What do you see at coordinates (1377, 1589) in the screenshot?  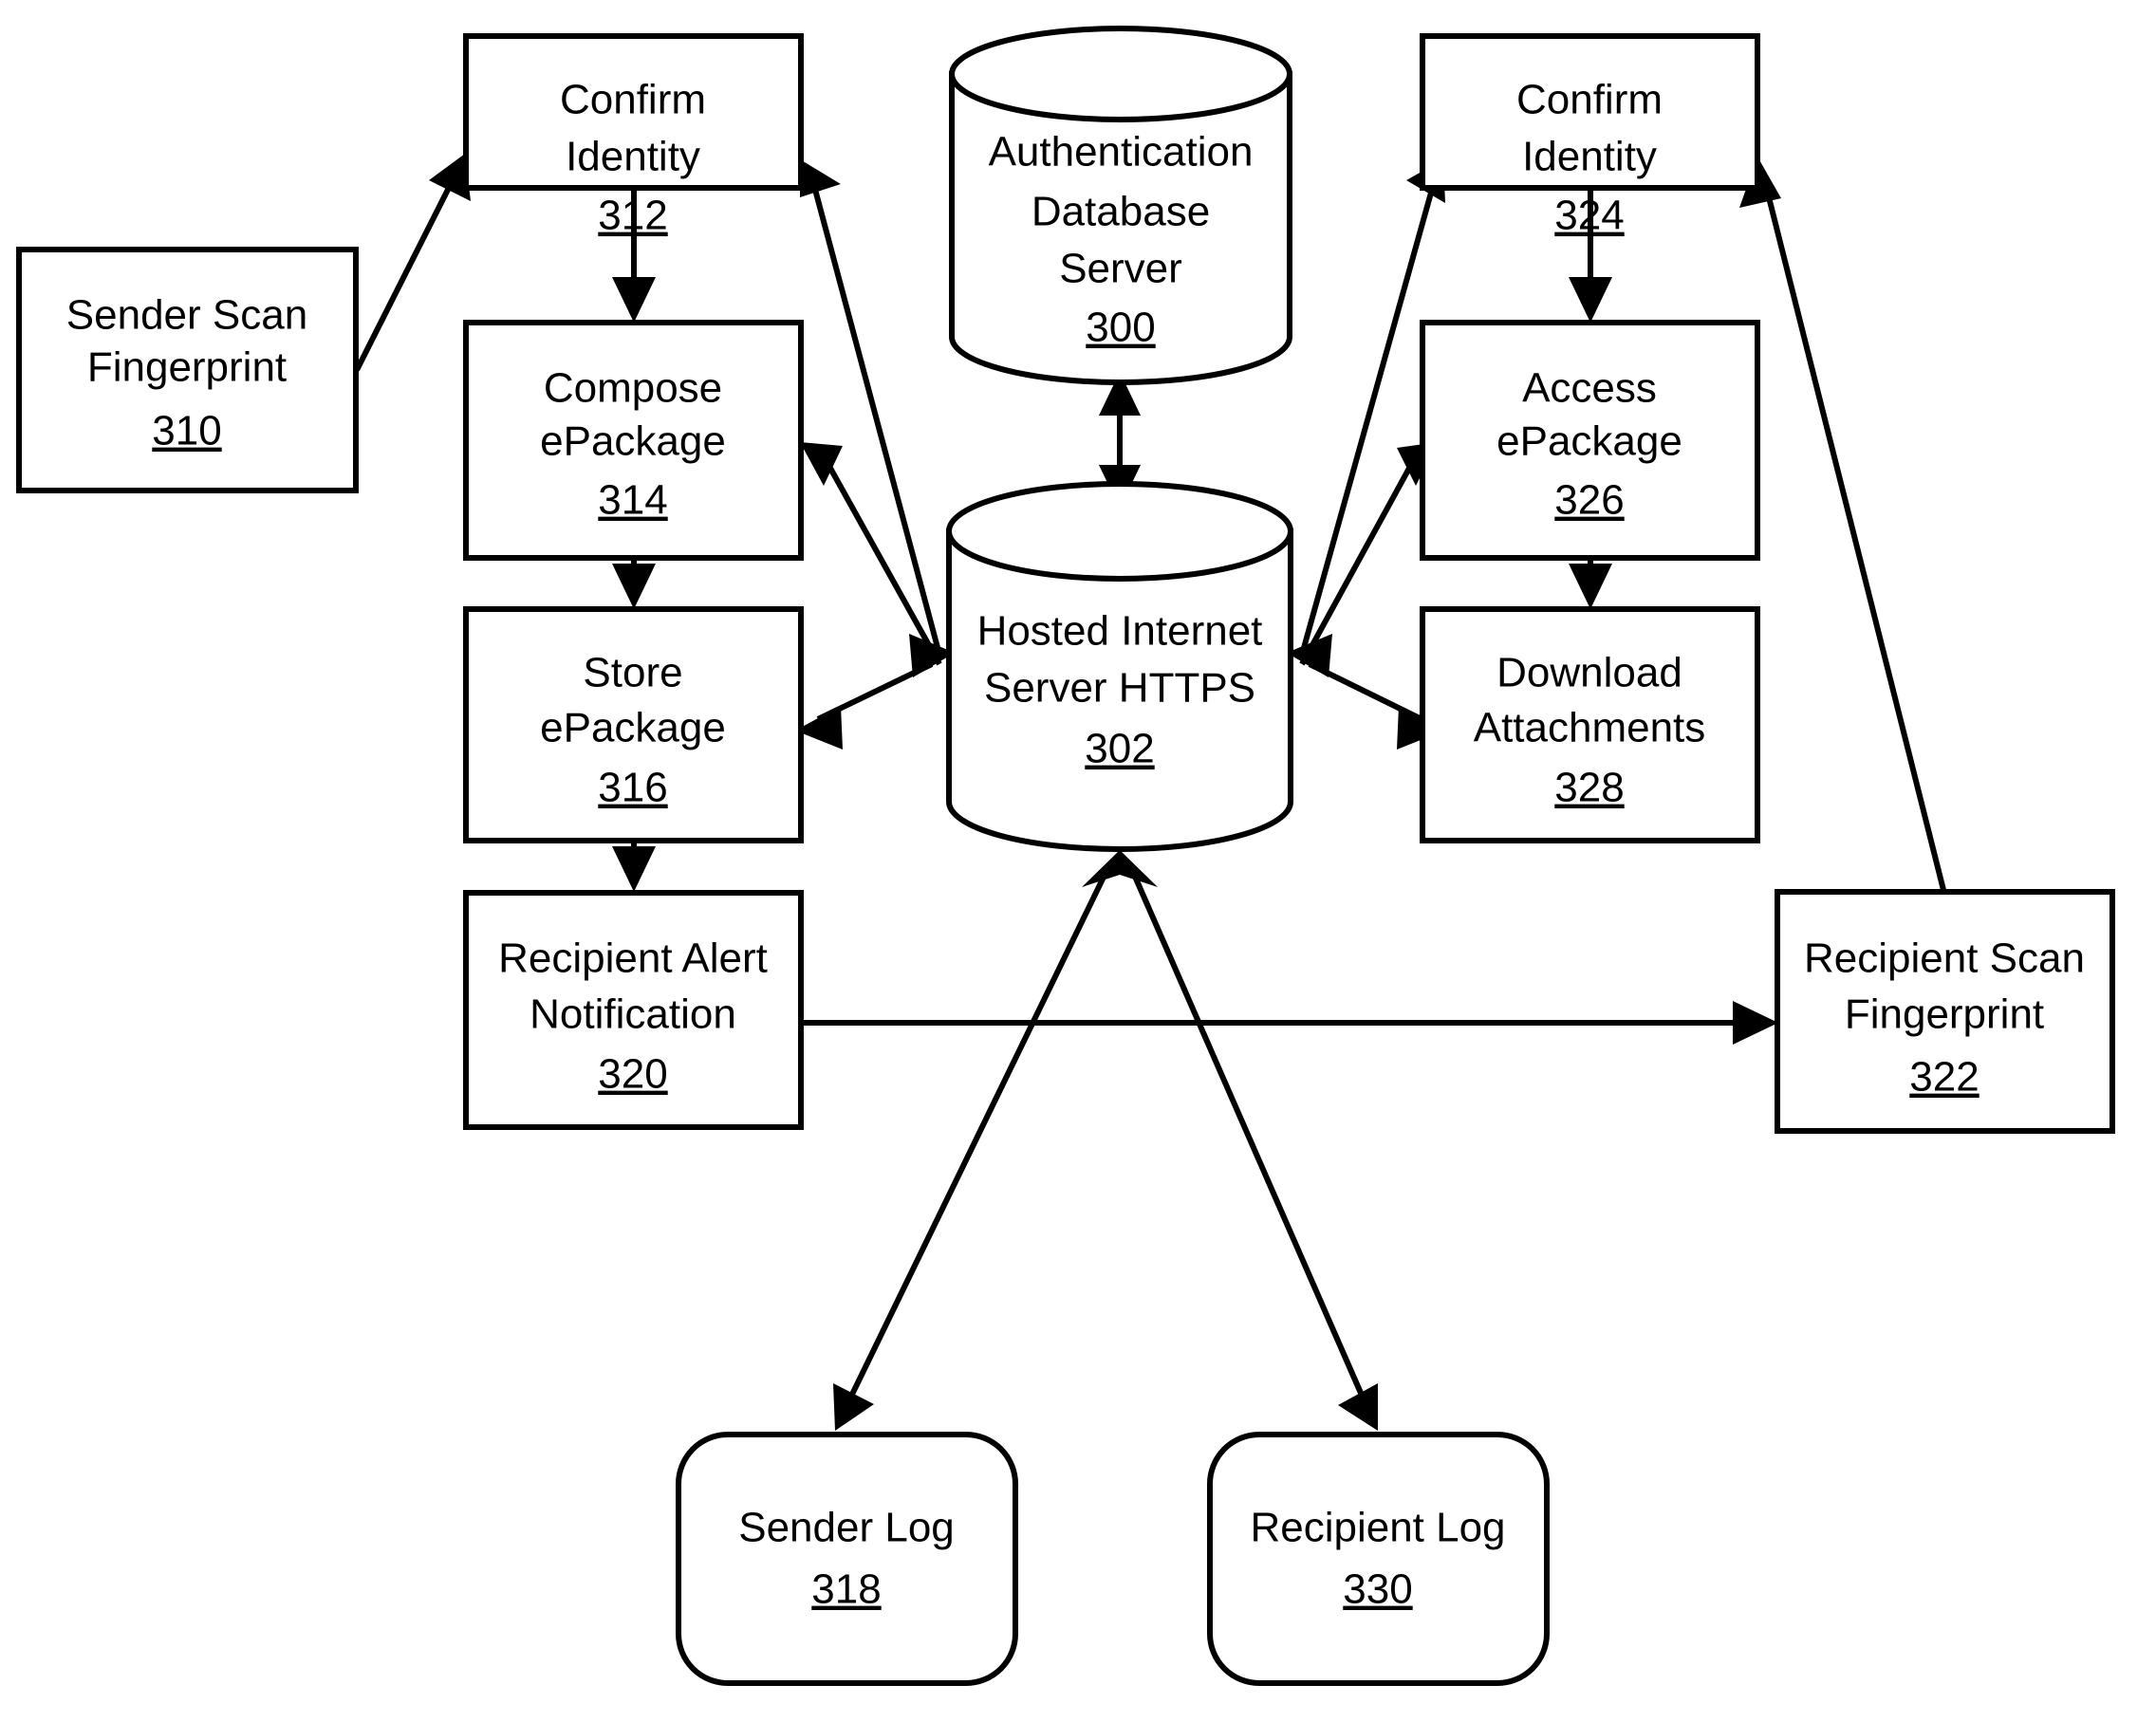 I see `node-ref: 330` at bounding box center [1377, 1589].